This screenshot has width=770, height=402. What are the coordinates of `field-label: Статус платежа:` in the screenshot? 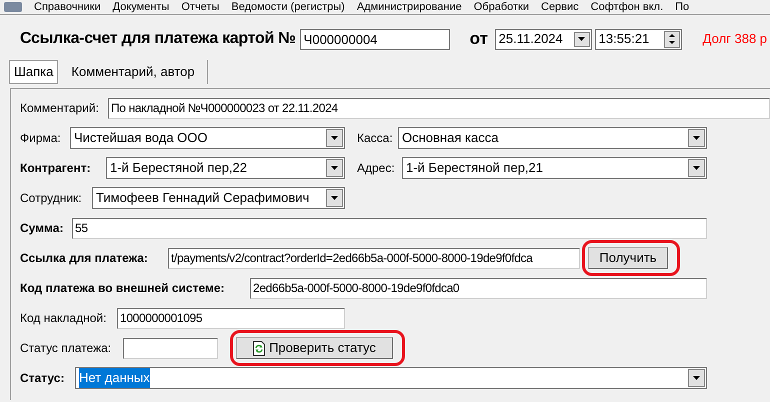 It's located at (66, 348).